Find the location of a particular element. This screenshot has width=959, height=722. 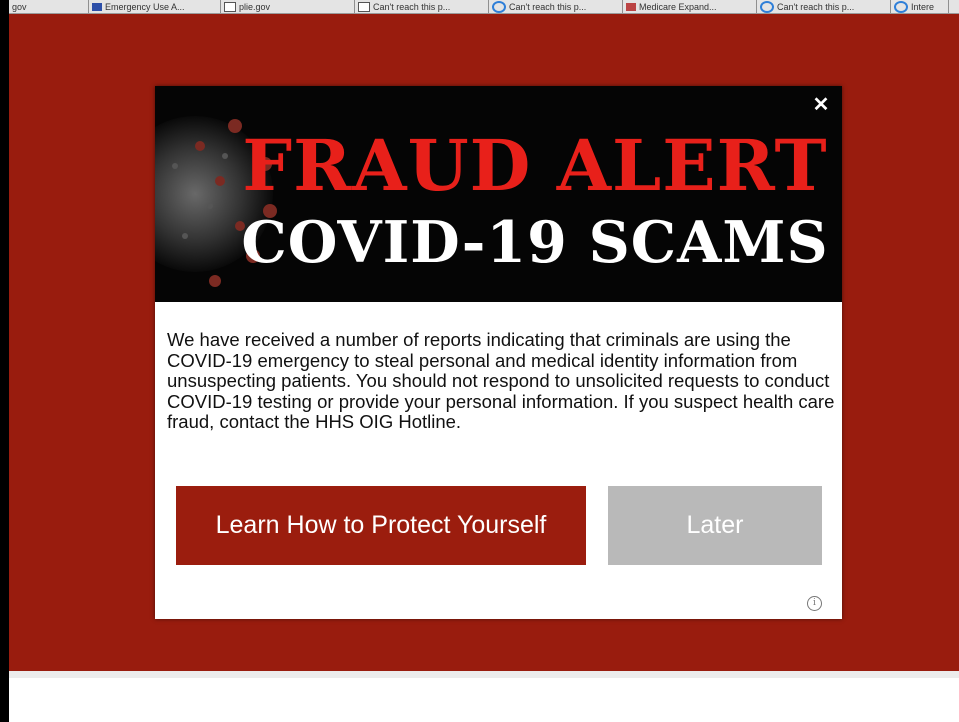

flag-icon is located at coordinates (97, 6).